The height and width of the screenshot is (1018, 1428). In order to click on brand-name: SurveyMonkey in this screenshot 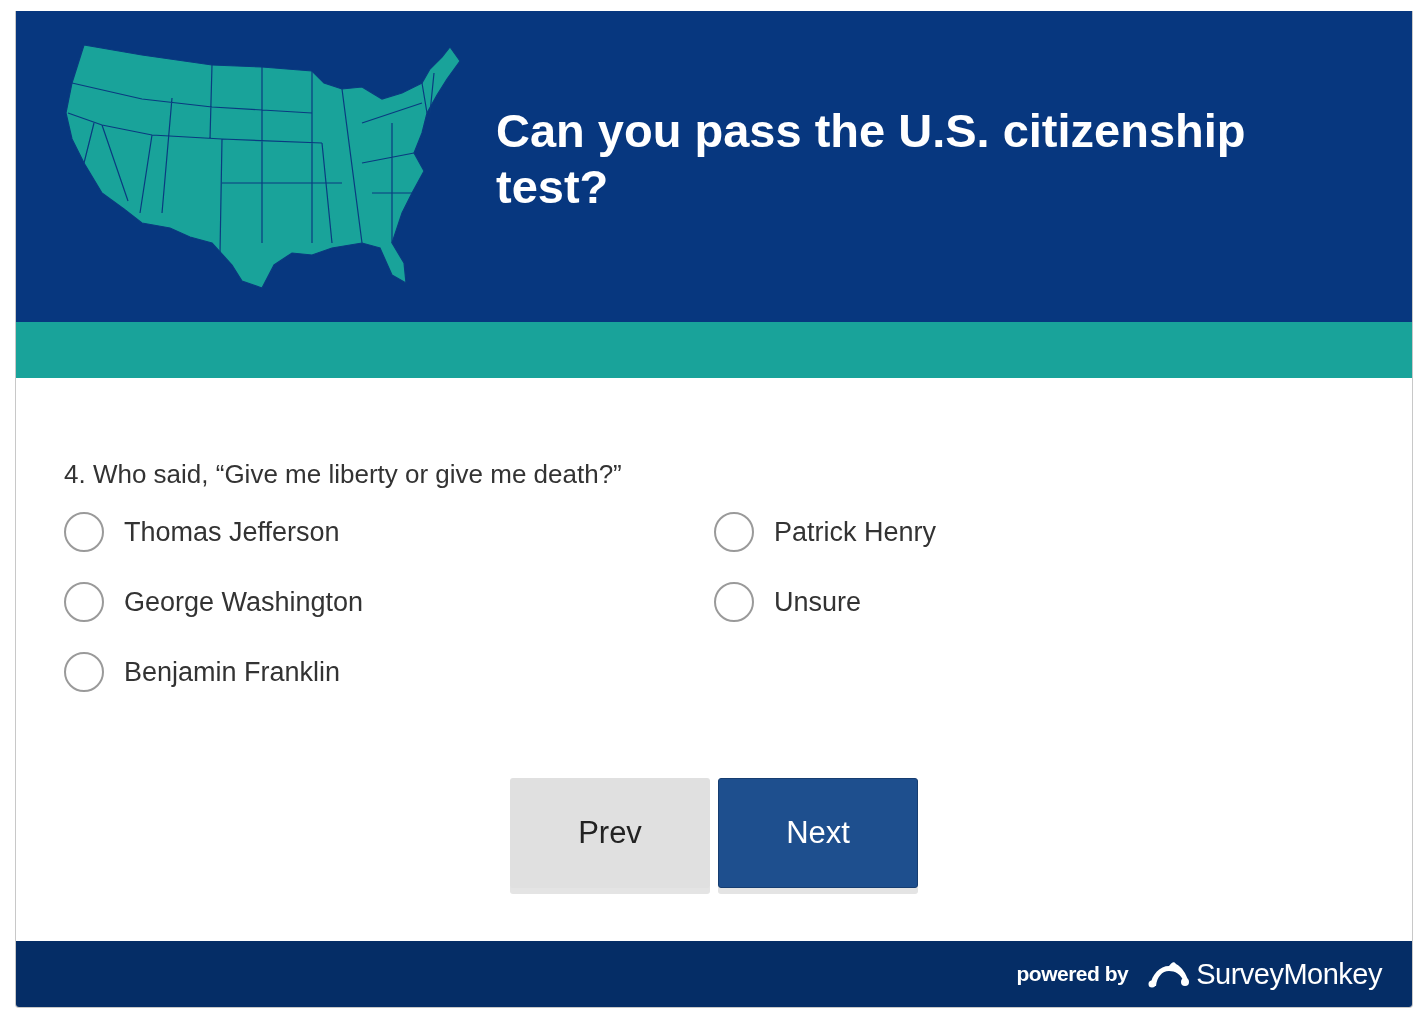, I will do `click(1289, 974)`.